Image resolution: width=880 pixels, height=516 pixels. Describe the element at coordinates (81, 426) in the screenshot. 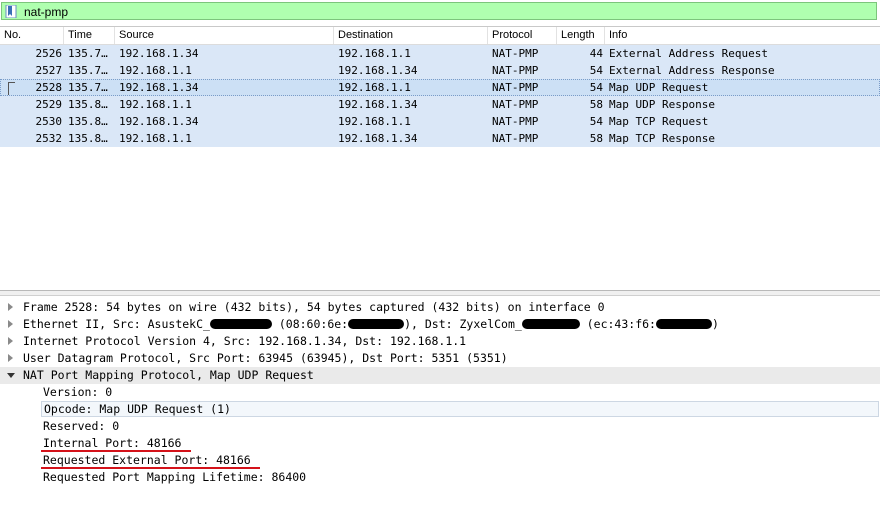

I see `field-label: Reserved: 0` at that location.